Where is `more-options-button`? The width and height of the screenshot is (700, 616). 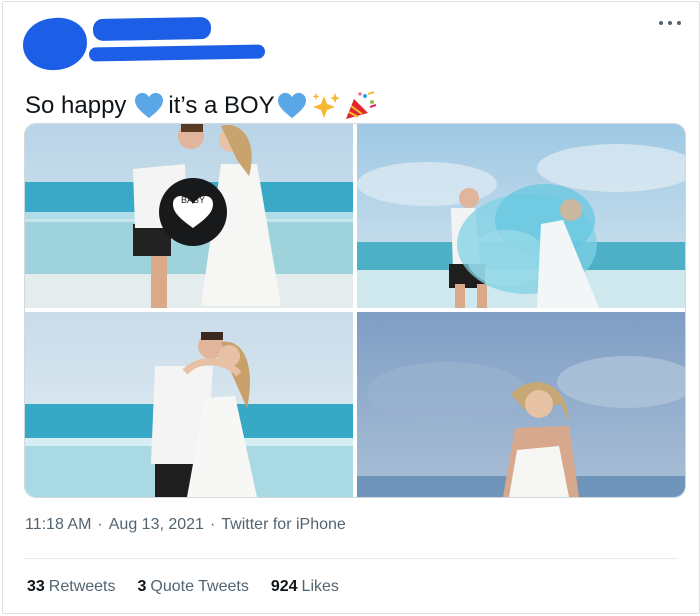
more-options-button is located at coordinates (670, 23).